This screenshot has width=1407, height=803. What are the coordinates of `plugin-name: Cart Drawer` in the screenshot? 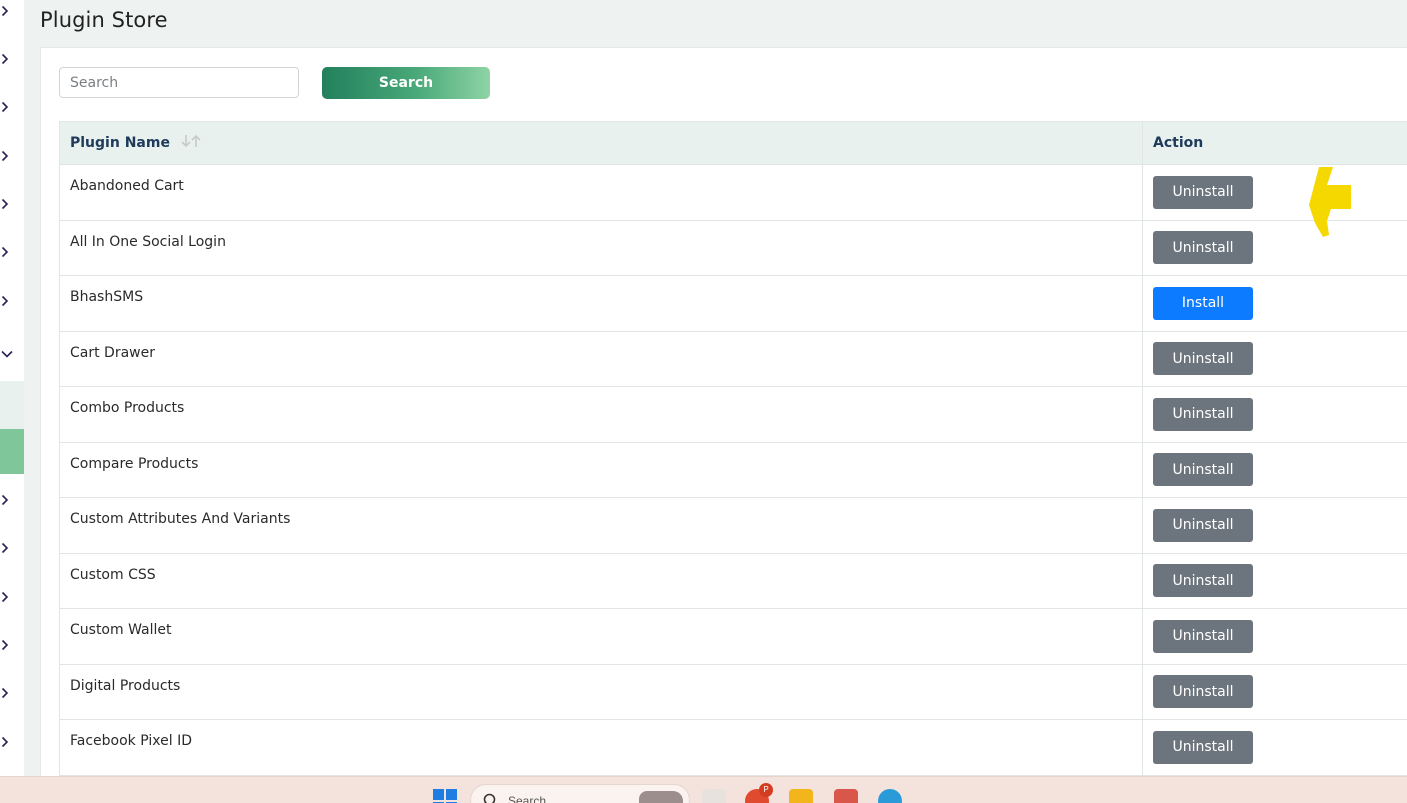 It's located at (601, 359).